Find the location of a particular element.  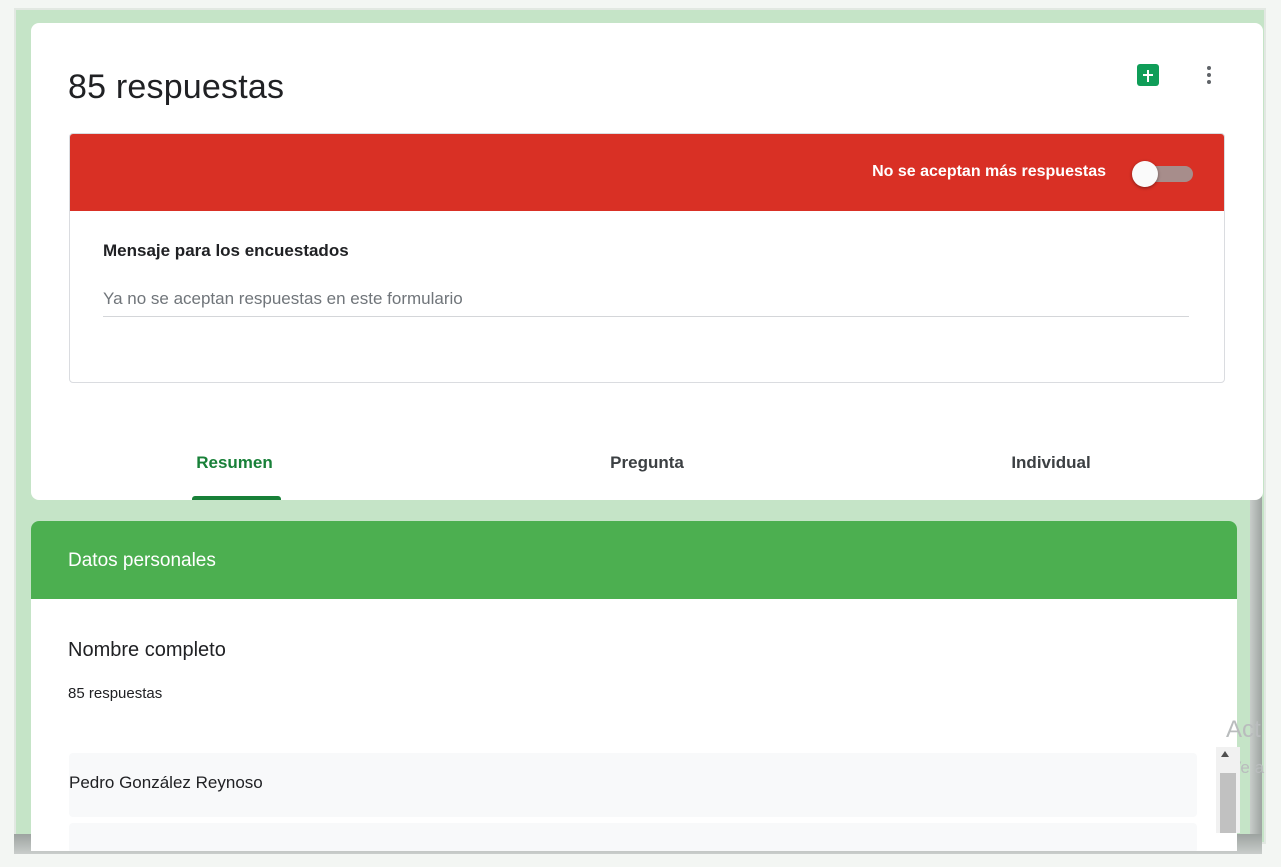

question-title: Nombre completo is located at coordinates (147, 650).